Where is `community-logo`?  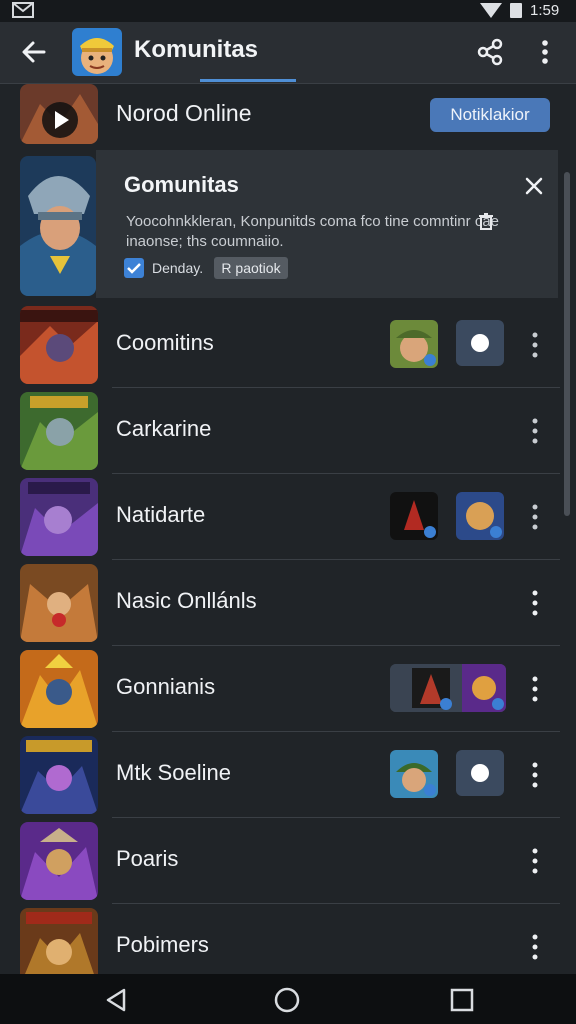
community-logo is located at coordinates (97, 52).